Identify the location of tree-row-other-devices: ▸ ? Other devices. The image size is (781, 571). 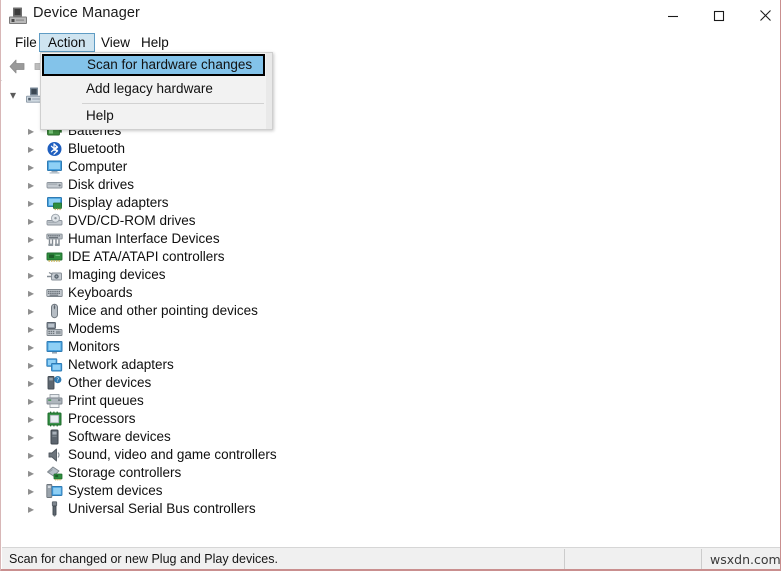
(382, 383).